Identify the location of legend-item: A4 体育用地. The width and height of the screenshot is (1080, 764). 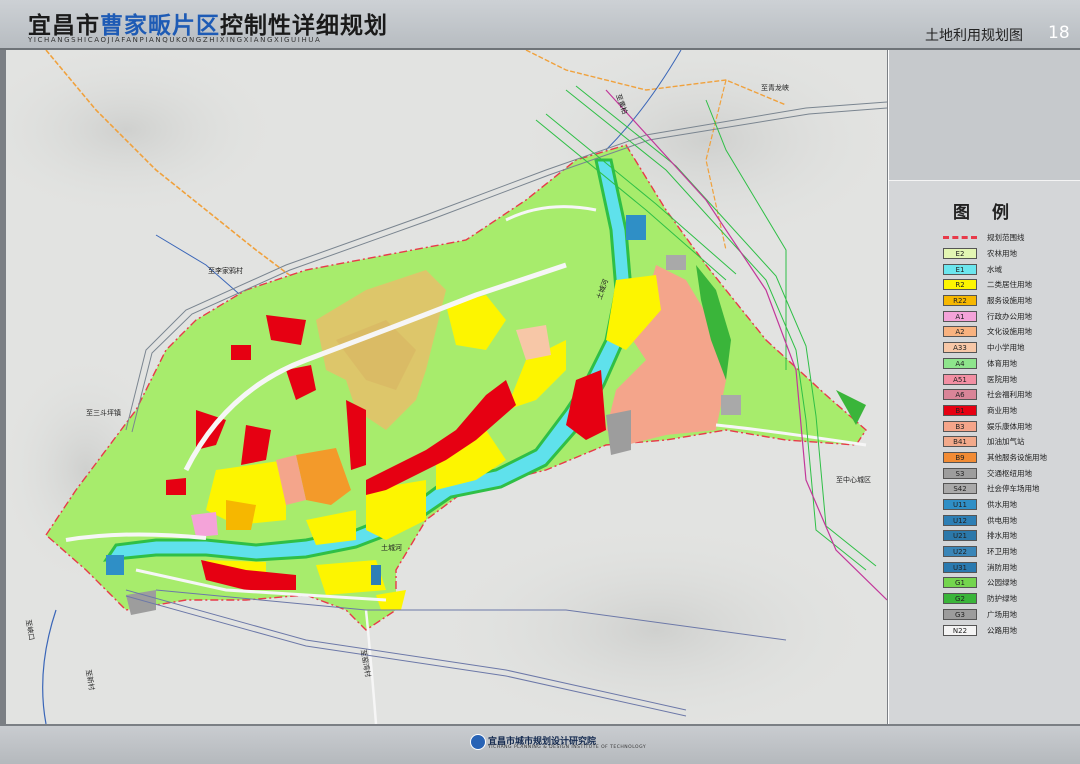
(995, 364).